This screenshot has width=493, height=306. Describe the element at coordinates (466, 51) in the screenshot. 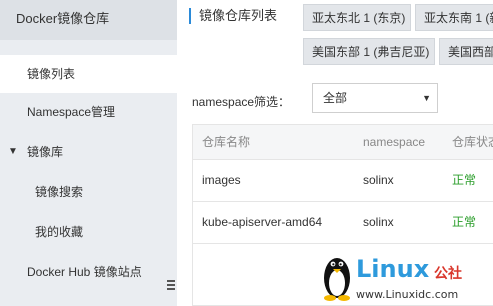

I see `region-tab-silicon-valley: 美国西部 1 (硅谷)` at that location.